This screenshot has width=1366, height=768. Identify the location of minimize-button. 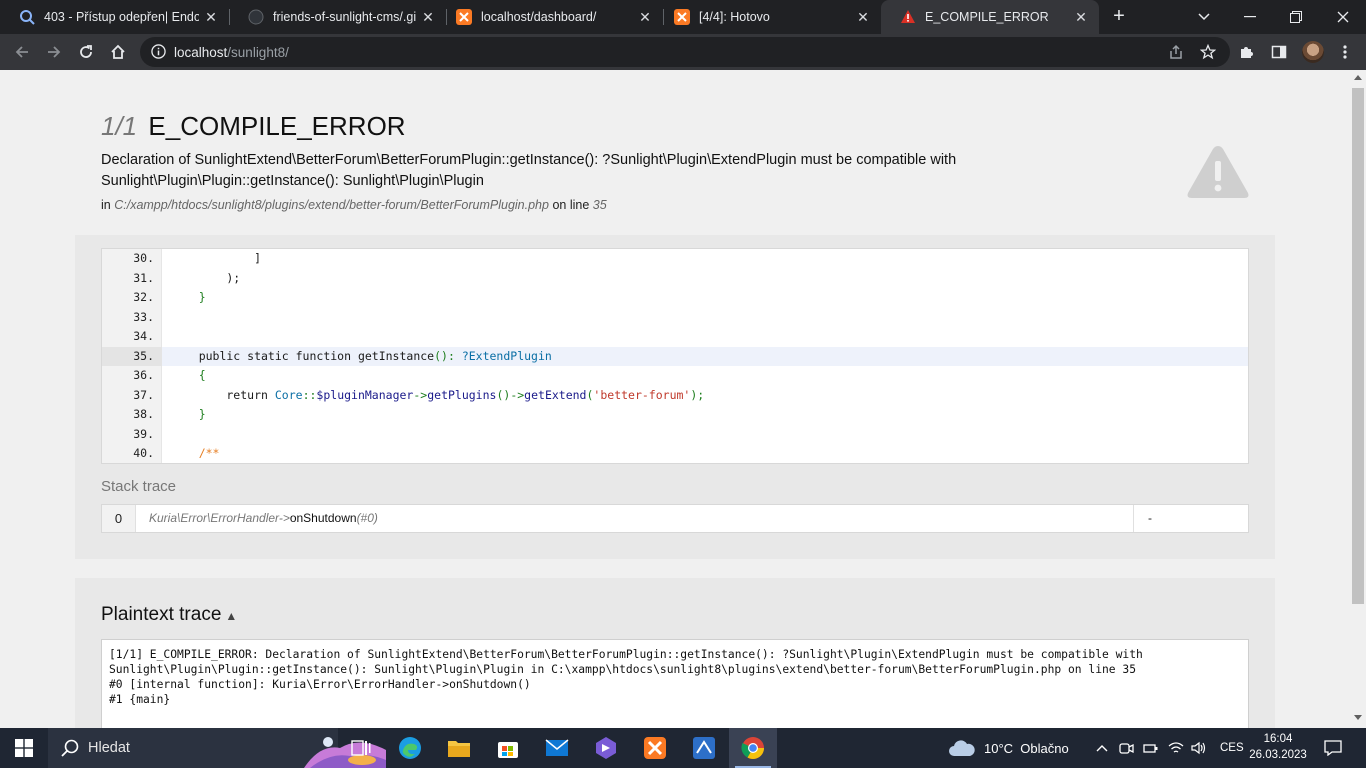
(1250, 17).